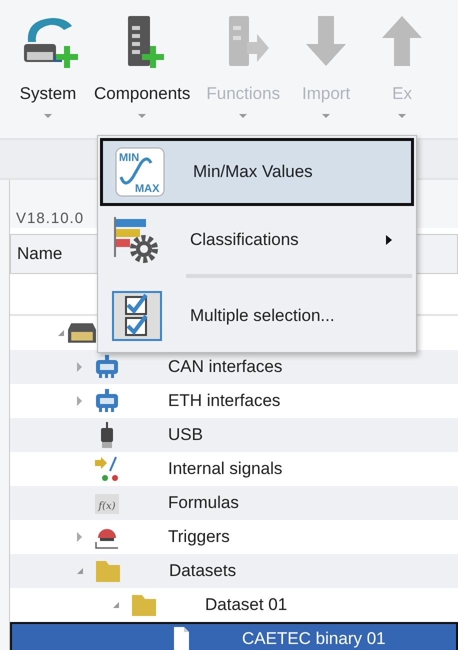 This screenshot has height=650, width=458. What do you see at coordinates (202, 571) in the screenshot?
I see `tree-item-label: Datasets` at bounding box center [202, 571].